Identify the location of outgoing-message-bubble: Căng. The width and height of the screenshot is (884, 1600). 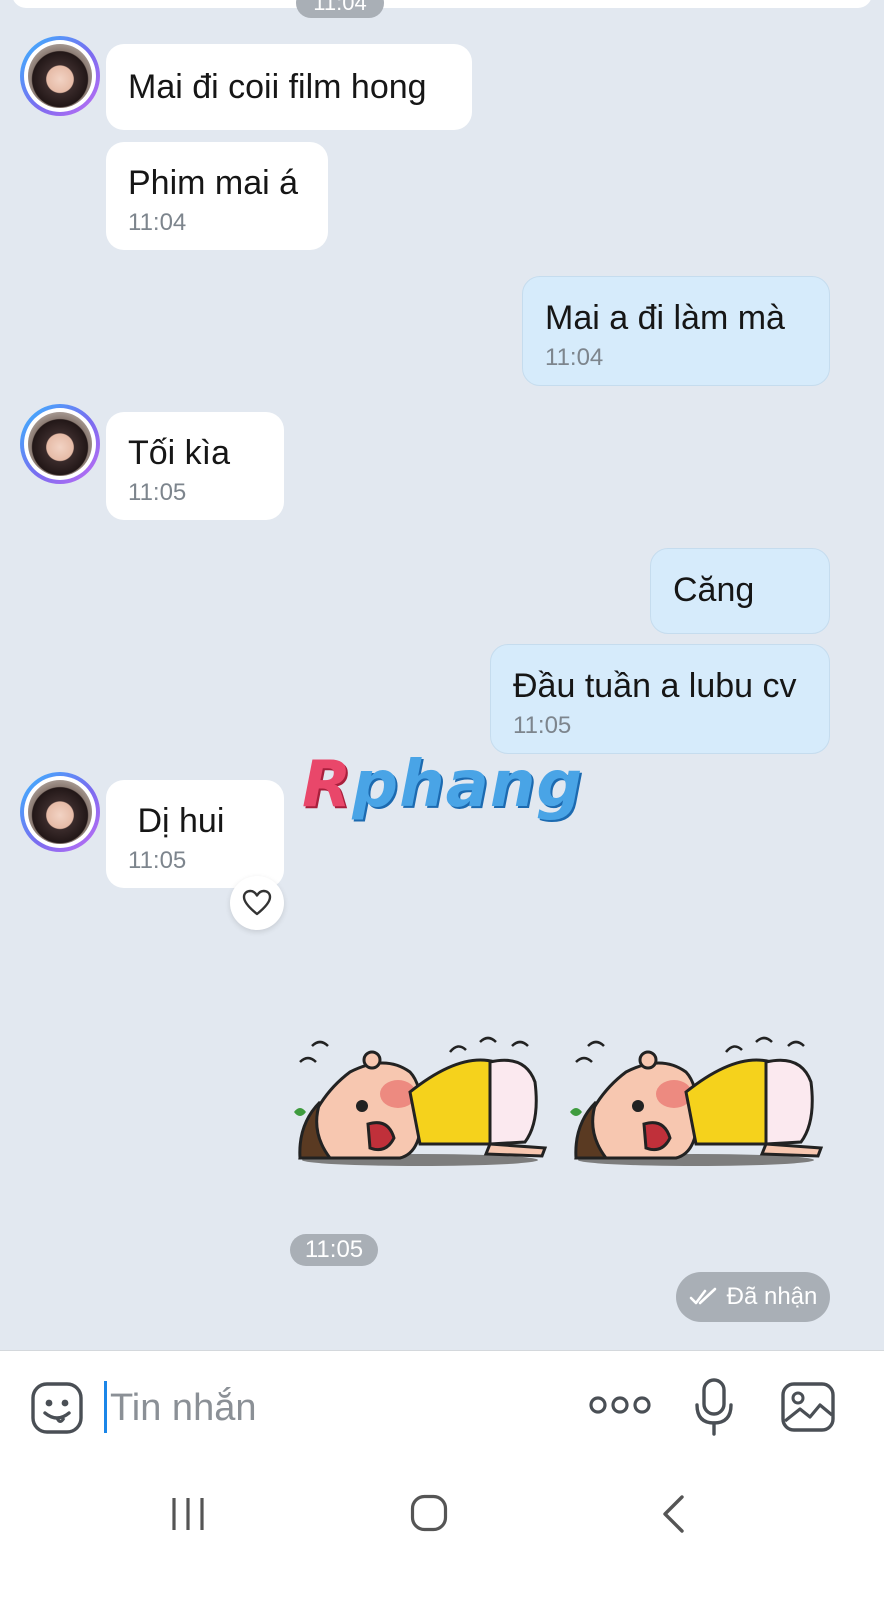
(740, 591).